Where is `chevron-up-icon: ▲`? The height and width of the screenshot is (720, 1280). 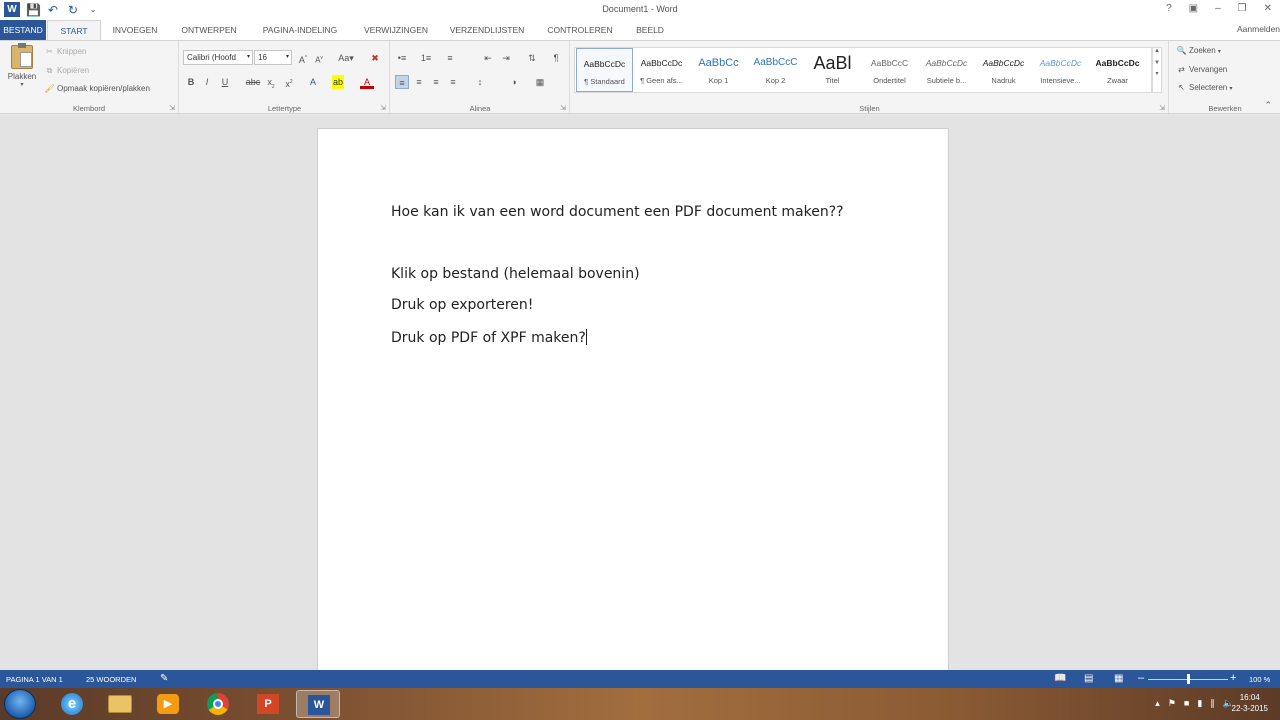 chevron-up-icon: ▲ is located at coordinates (1157, 51).